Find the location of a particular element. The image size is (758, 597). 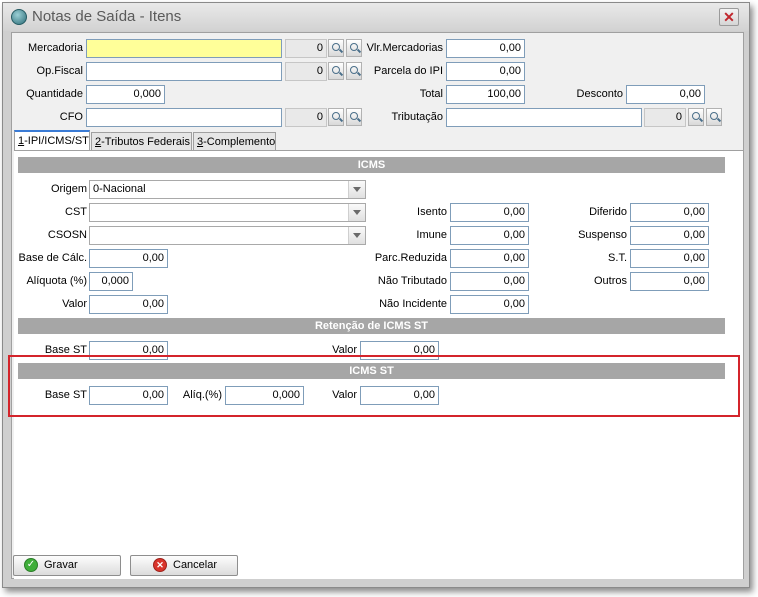

cst-select is located at coordinates (227, 212).